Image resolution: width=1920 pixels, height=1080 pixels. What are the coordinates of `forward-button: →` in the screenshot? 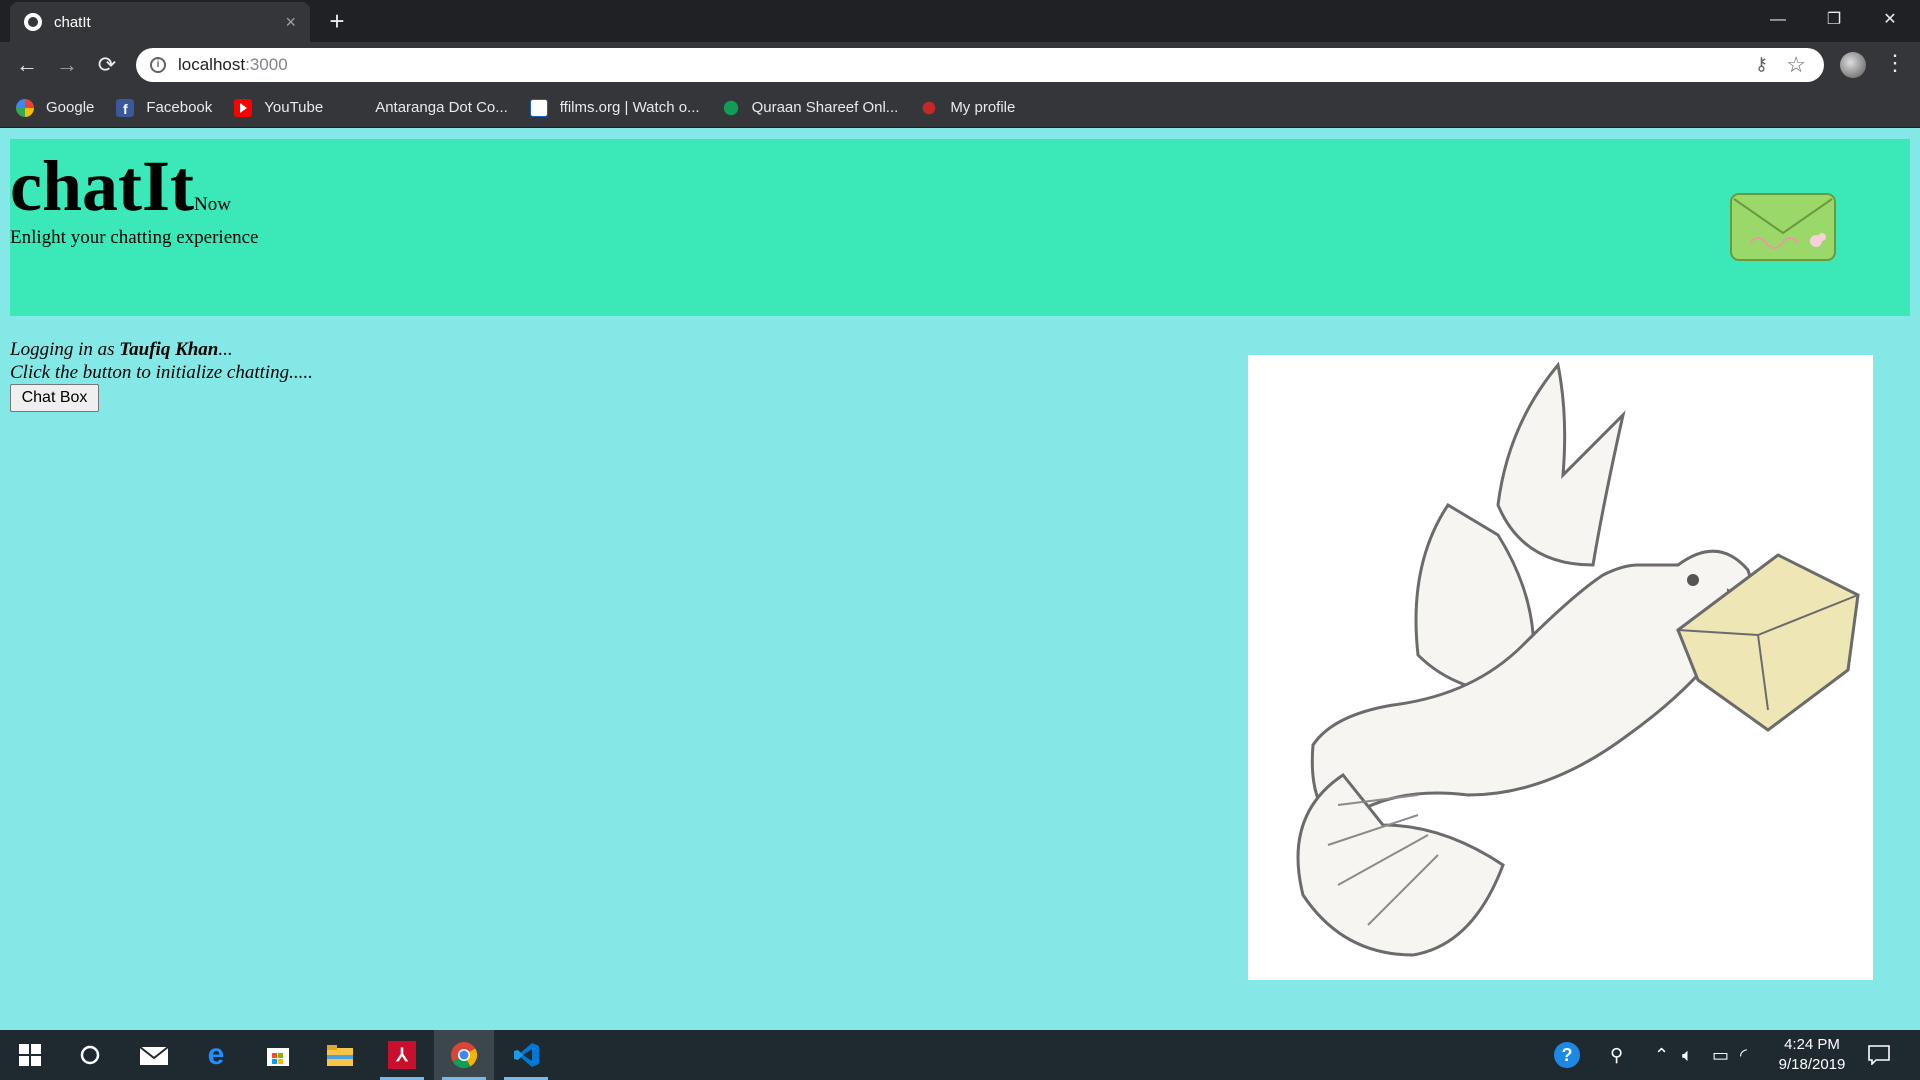 It's located at (67, 65).